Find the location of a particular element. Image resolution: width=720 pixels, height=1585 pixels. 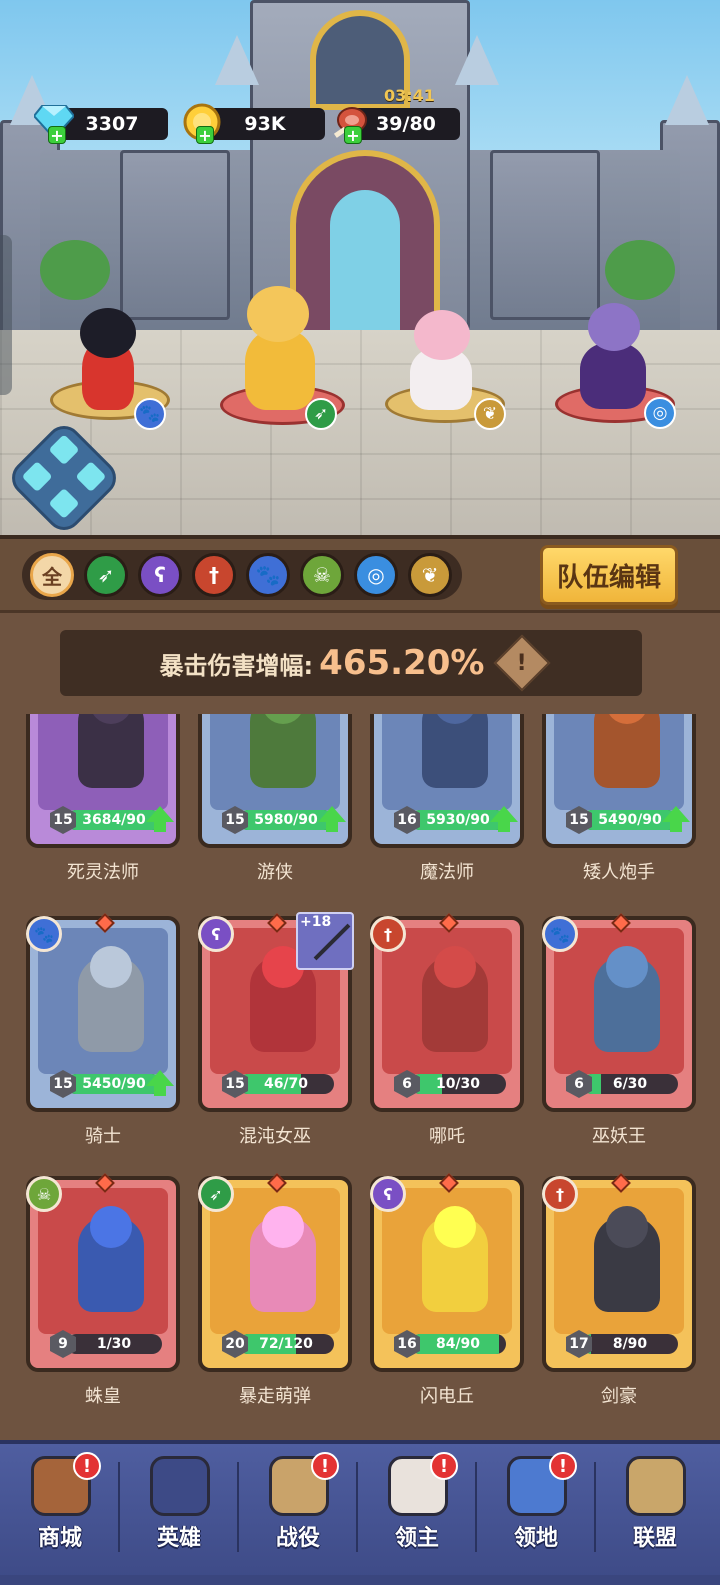

nav-item: 领主 ! is located at coordinates (417, 1503).